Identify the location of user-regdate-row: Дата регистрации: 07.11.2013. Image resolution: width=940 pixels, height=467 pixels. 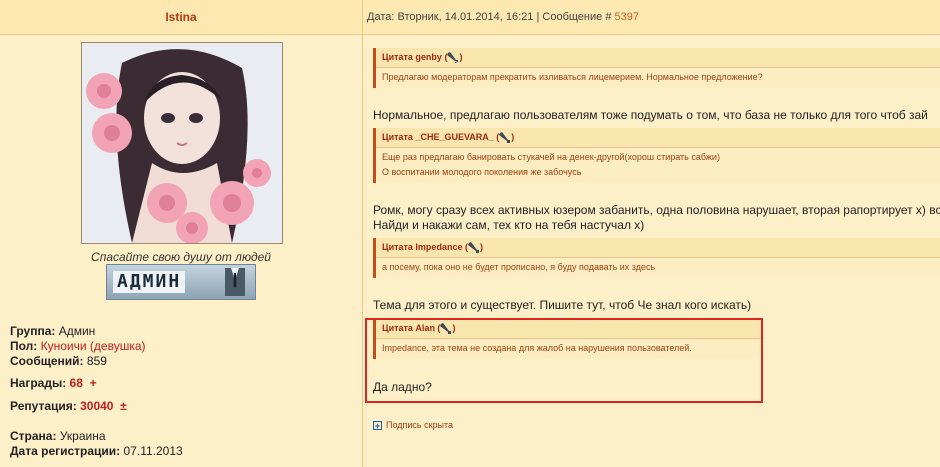
(96, 451).